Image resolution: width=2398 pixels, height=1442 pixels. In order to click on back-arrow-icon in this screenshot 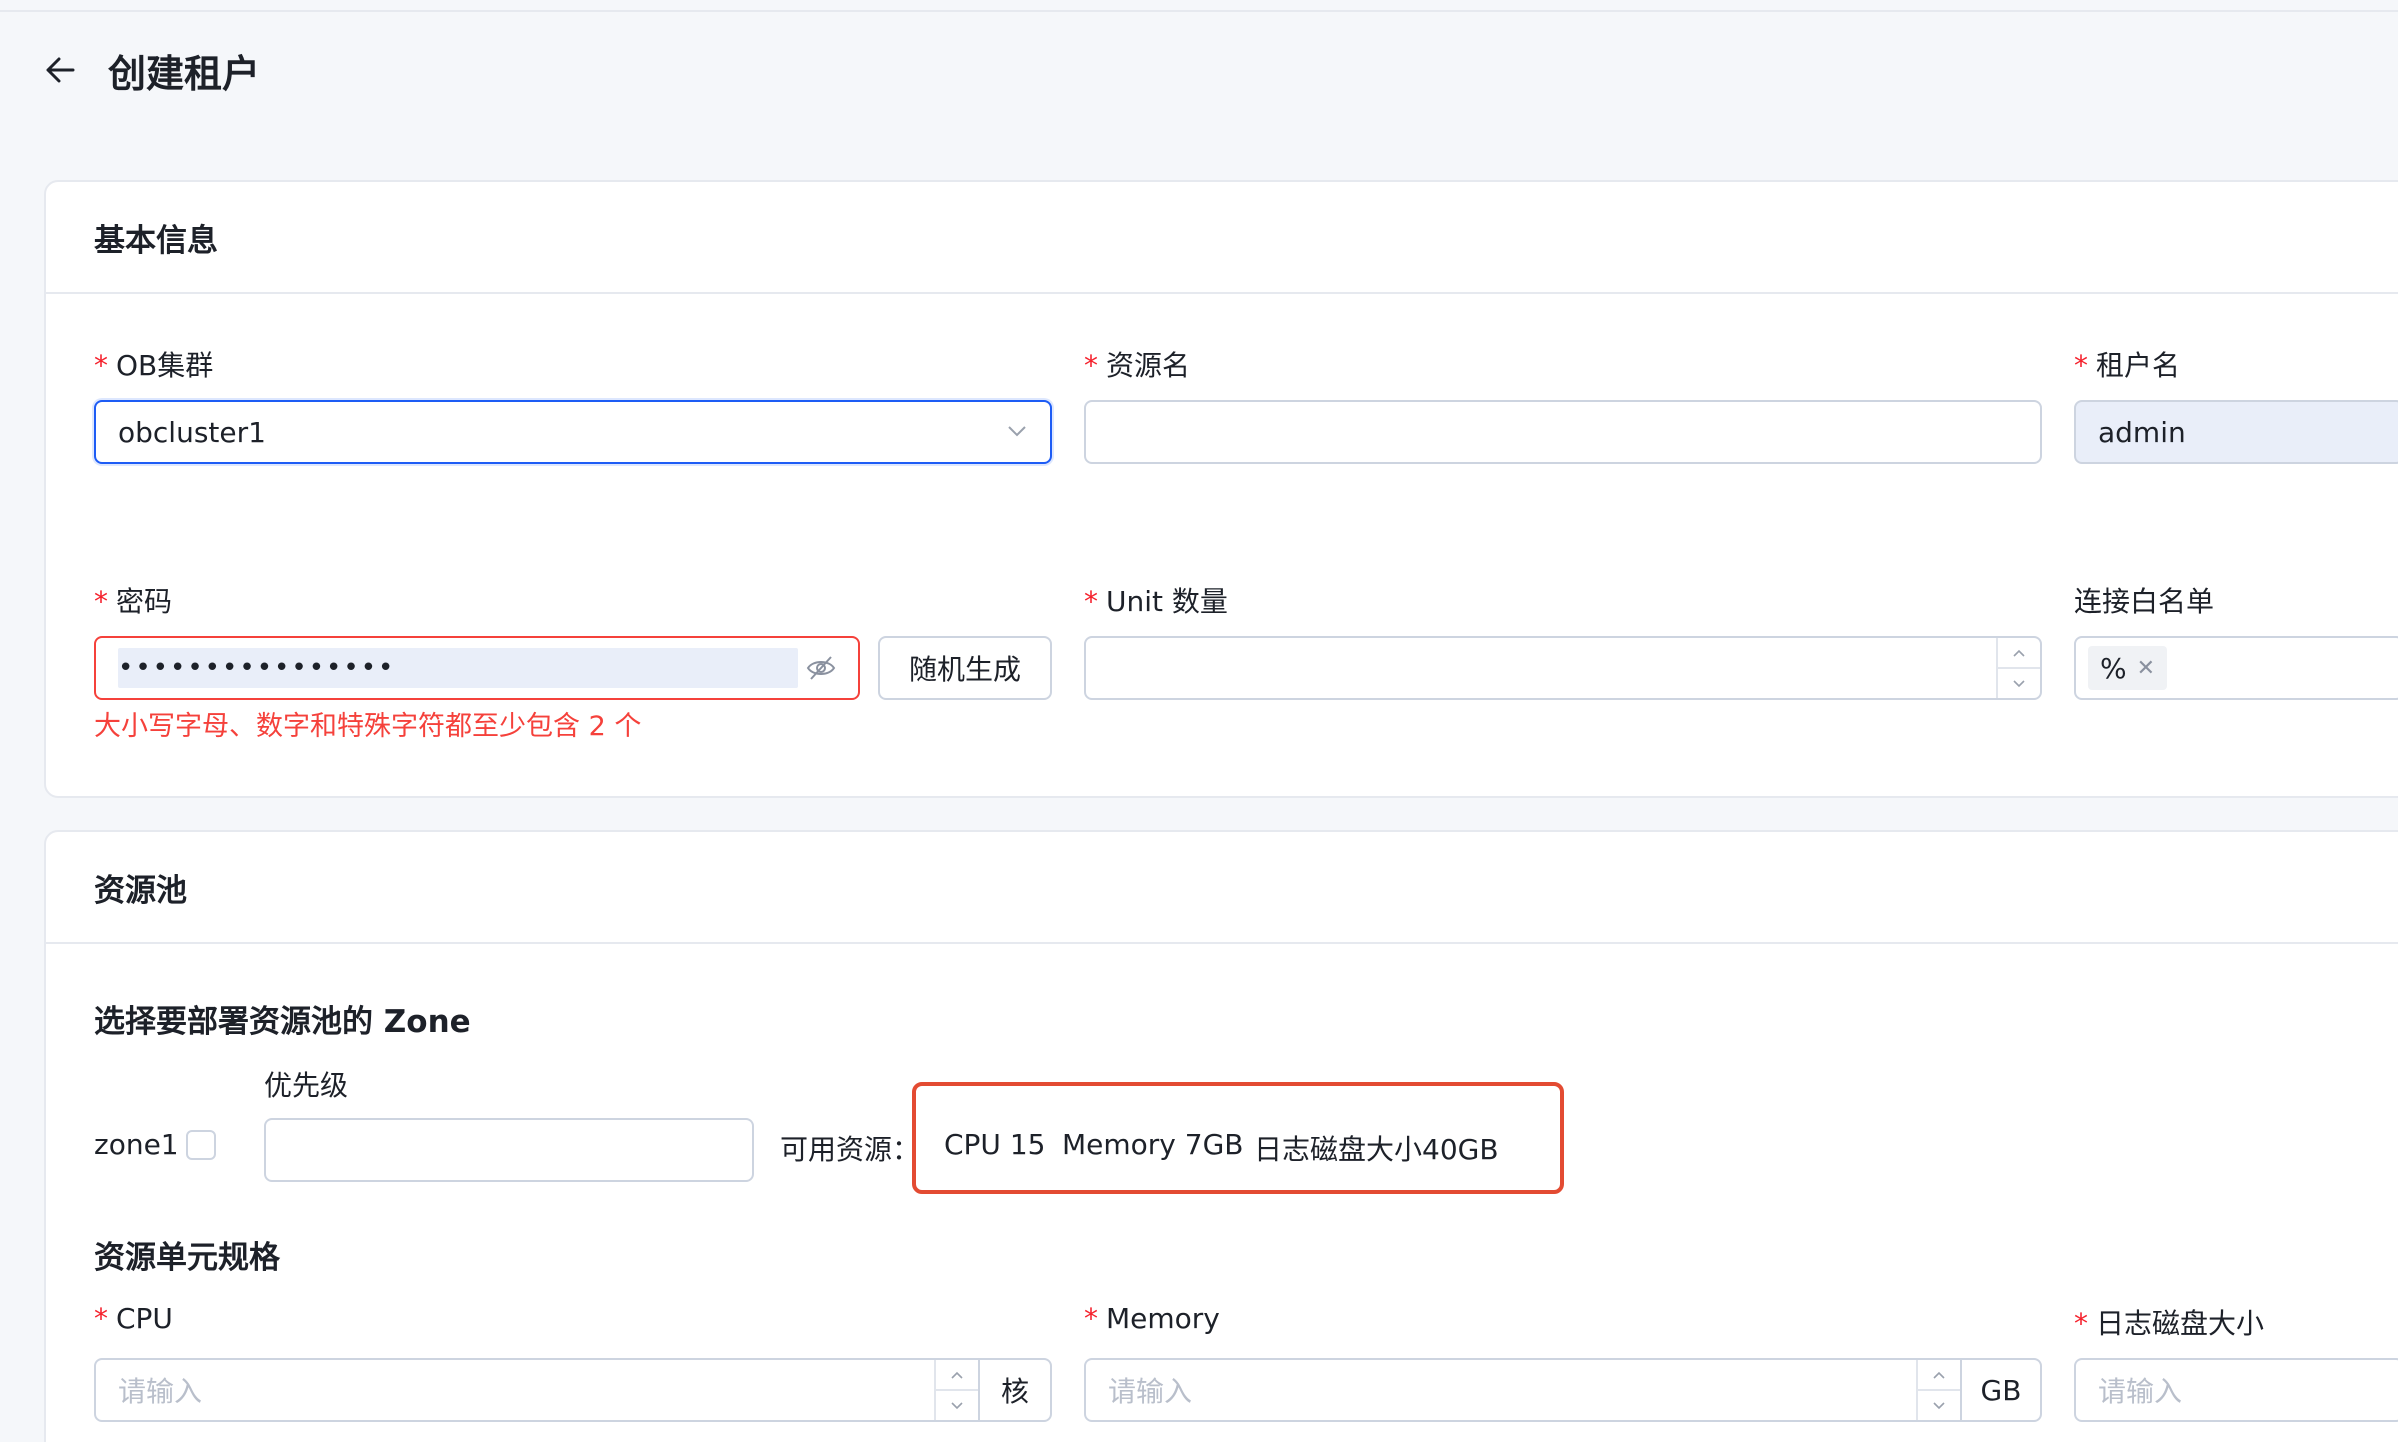, I will do `click(60, 70)`.